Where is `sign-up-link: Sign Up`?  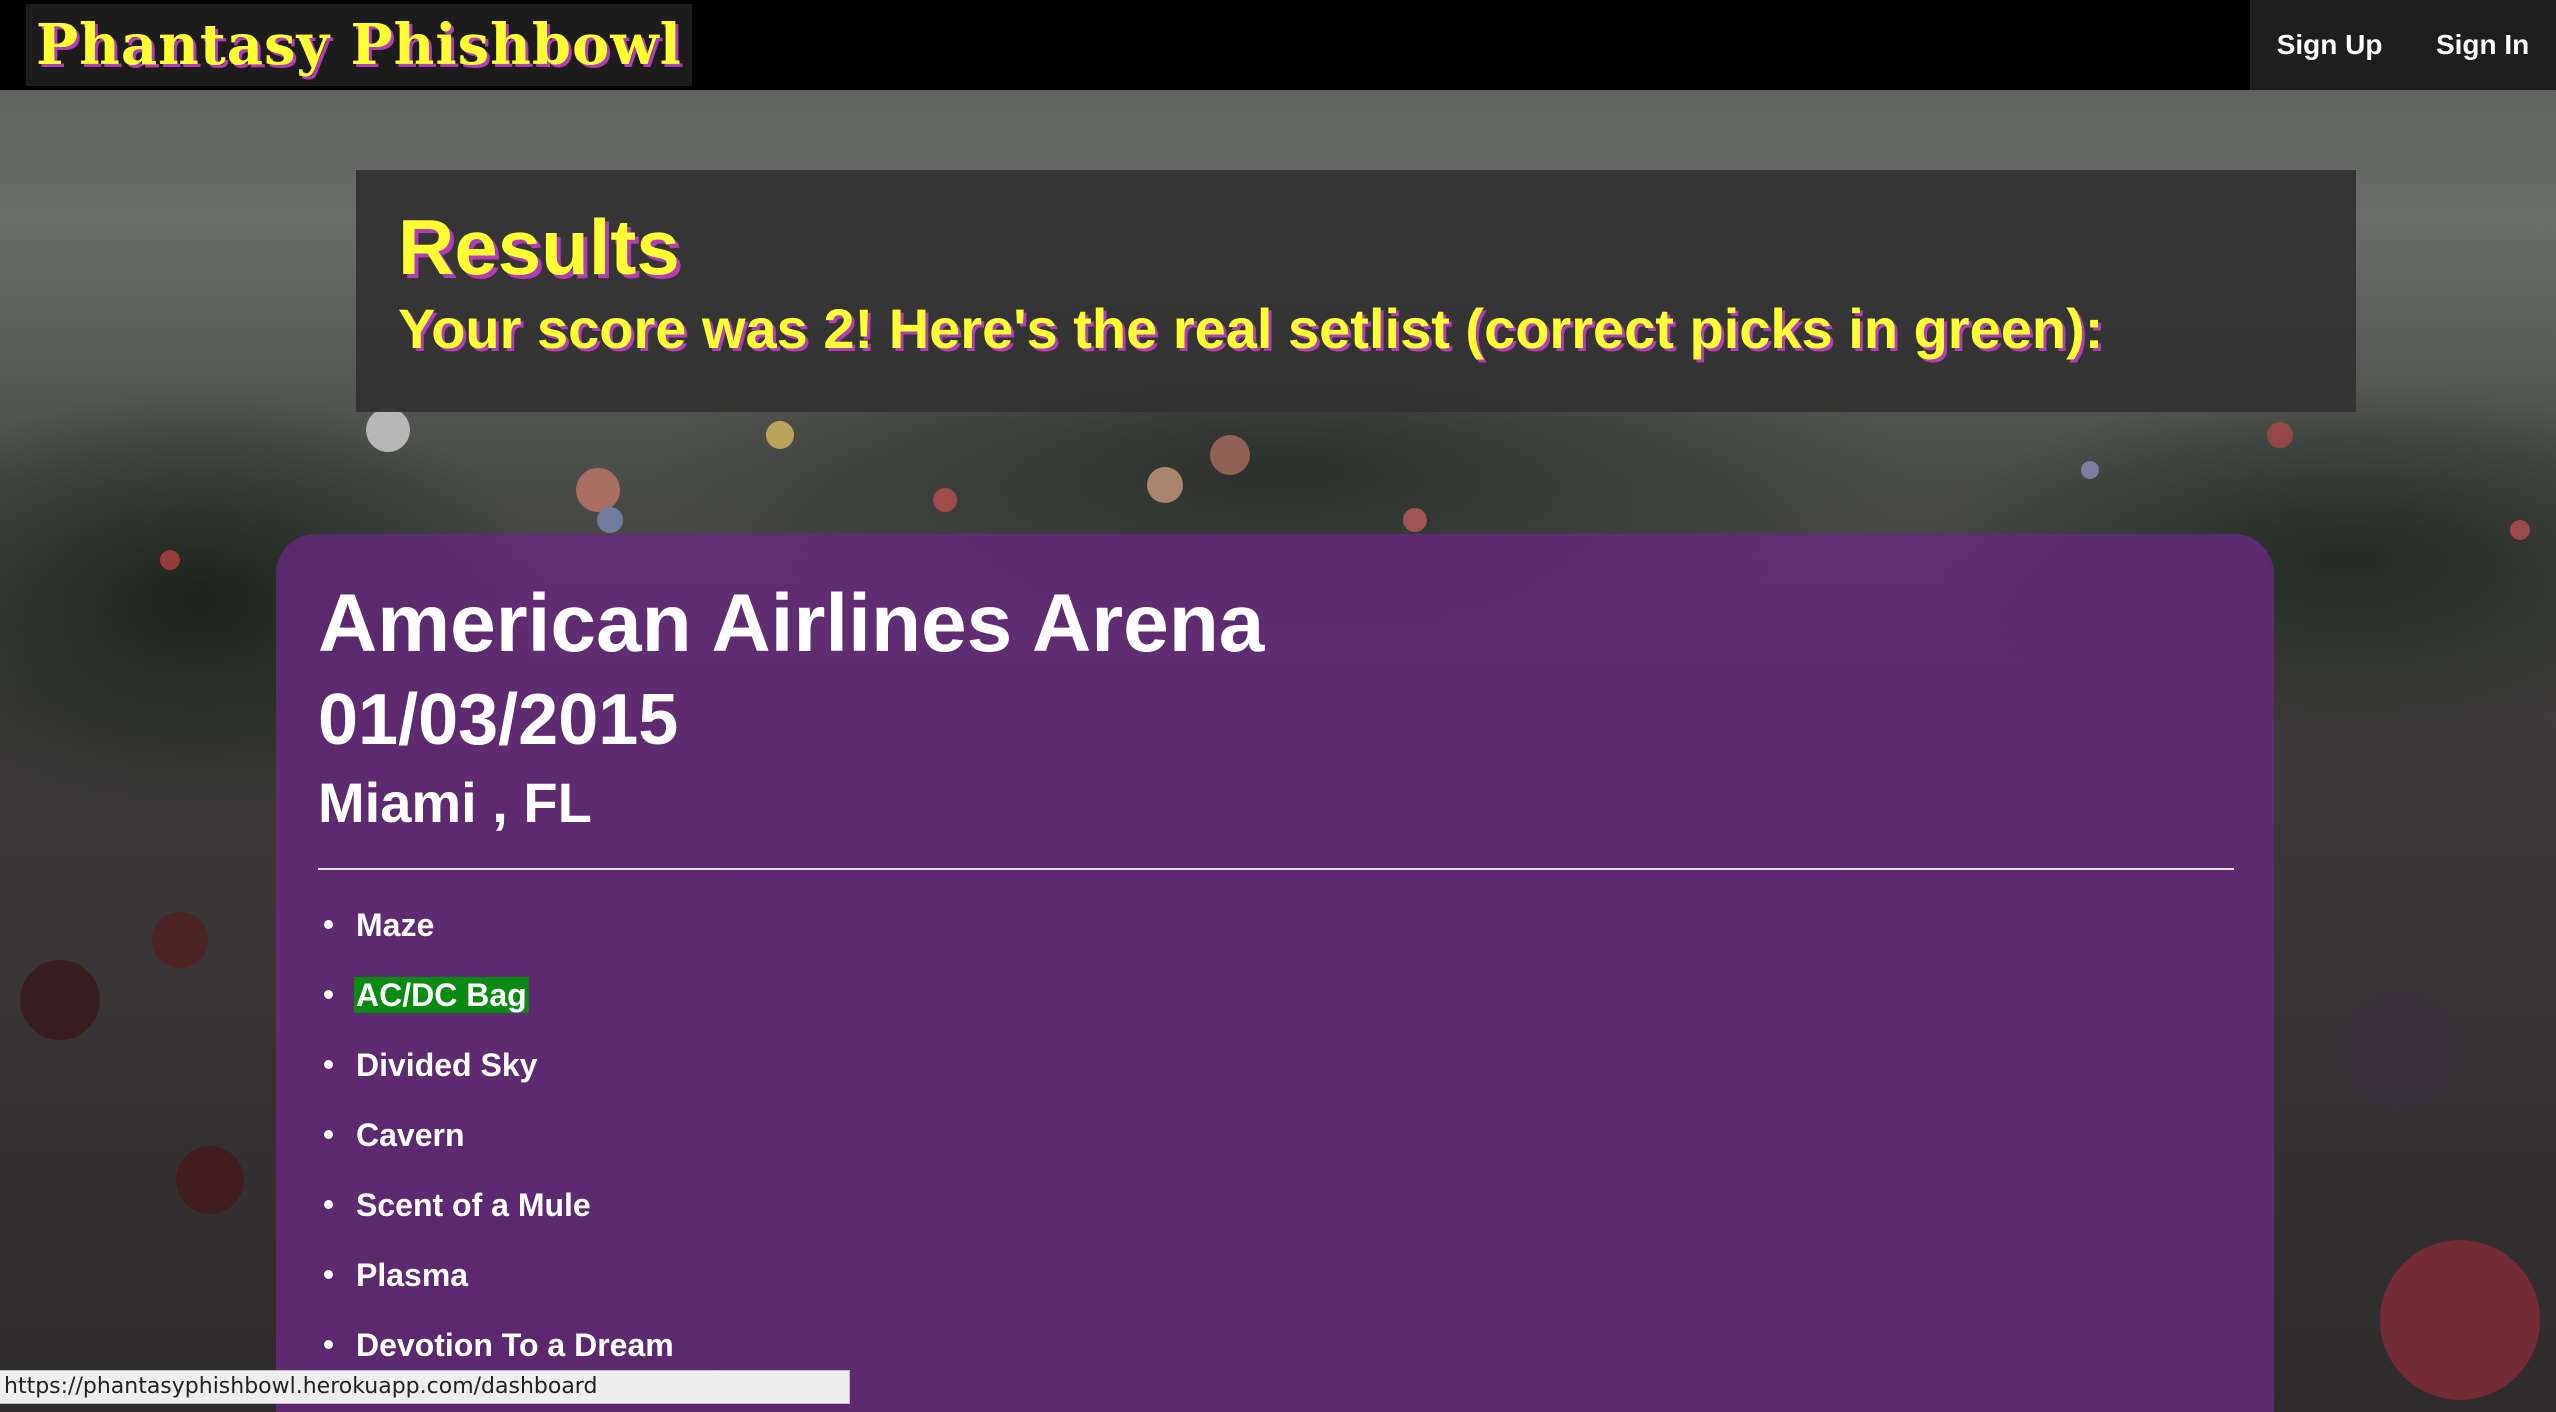
sign-up-link: Sign Up is located at coordinates (2330, 45).